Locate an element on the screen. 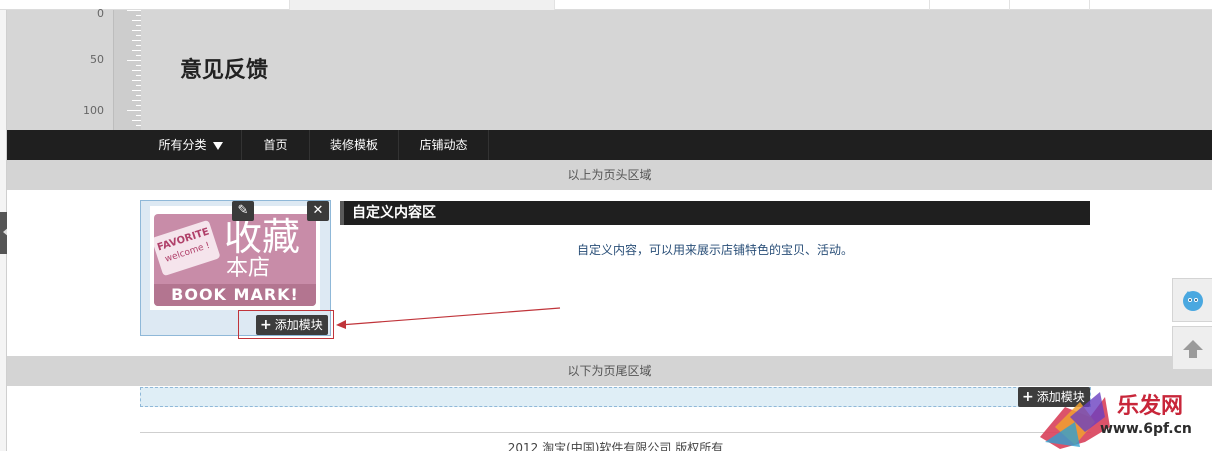 The image size is (1212, 451). top-toolbar-strip is located at coordinates (606, 5).